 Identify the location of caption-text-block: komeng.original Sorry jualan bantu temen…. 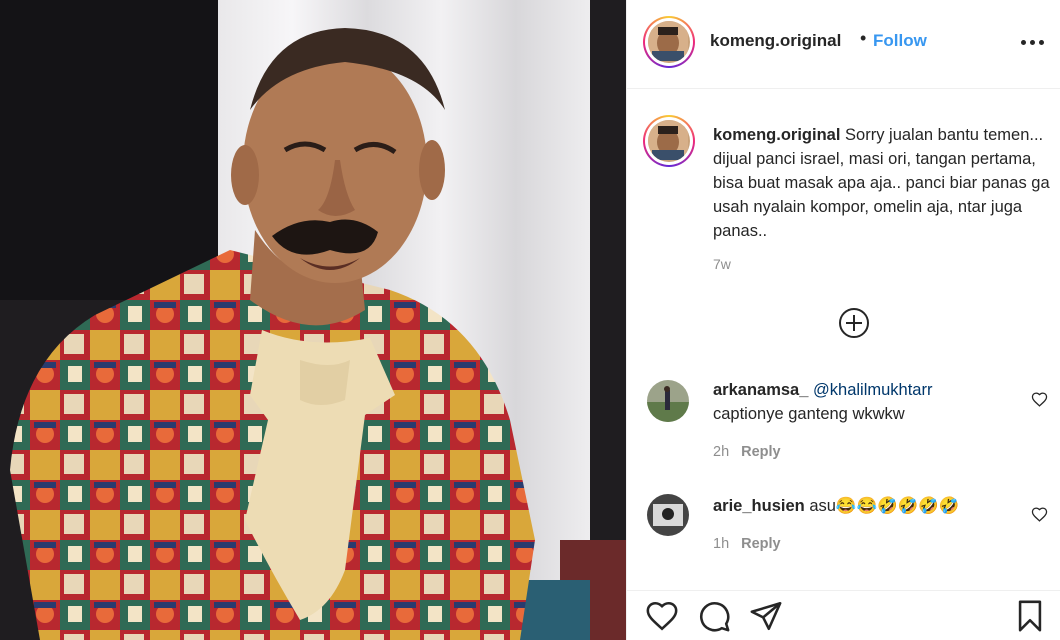
(883, 183).